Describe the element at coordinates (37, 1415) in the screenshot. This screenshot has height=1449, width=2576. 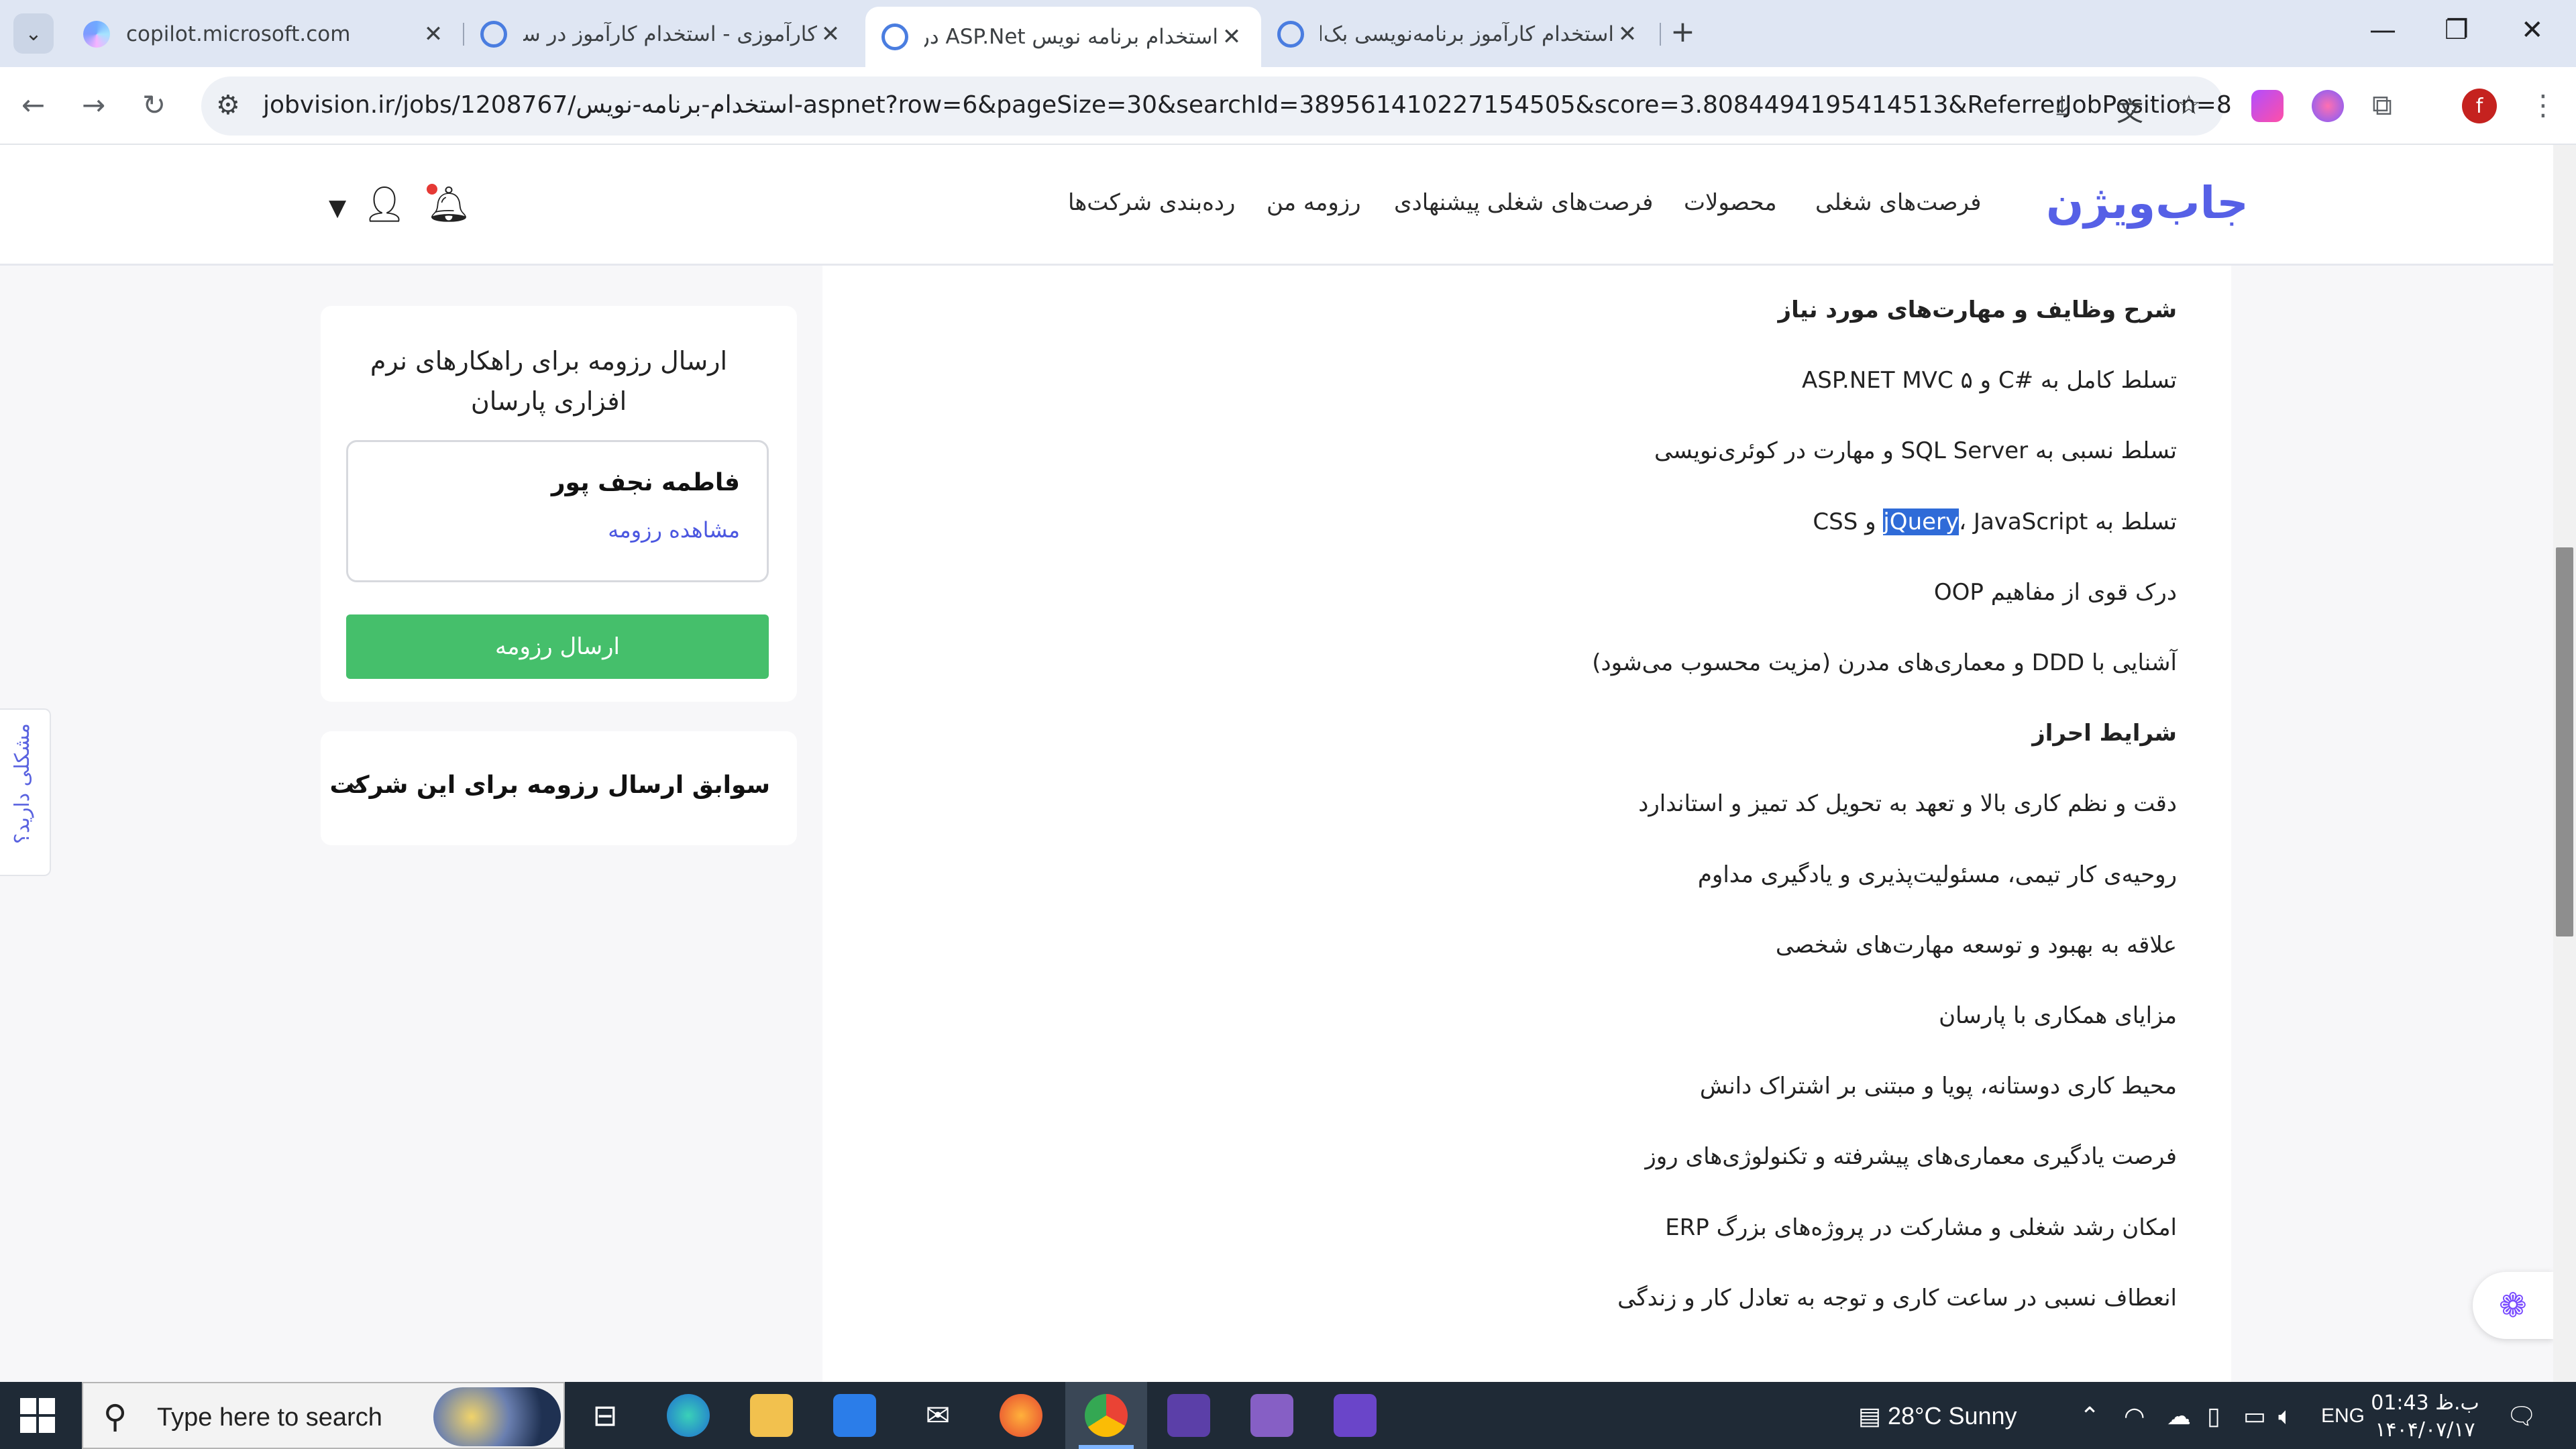
I see `windows-start-icon` at that location.